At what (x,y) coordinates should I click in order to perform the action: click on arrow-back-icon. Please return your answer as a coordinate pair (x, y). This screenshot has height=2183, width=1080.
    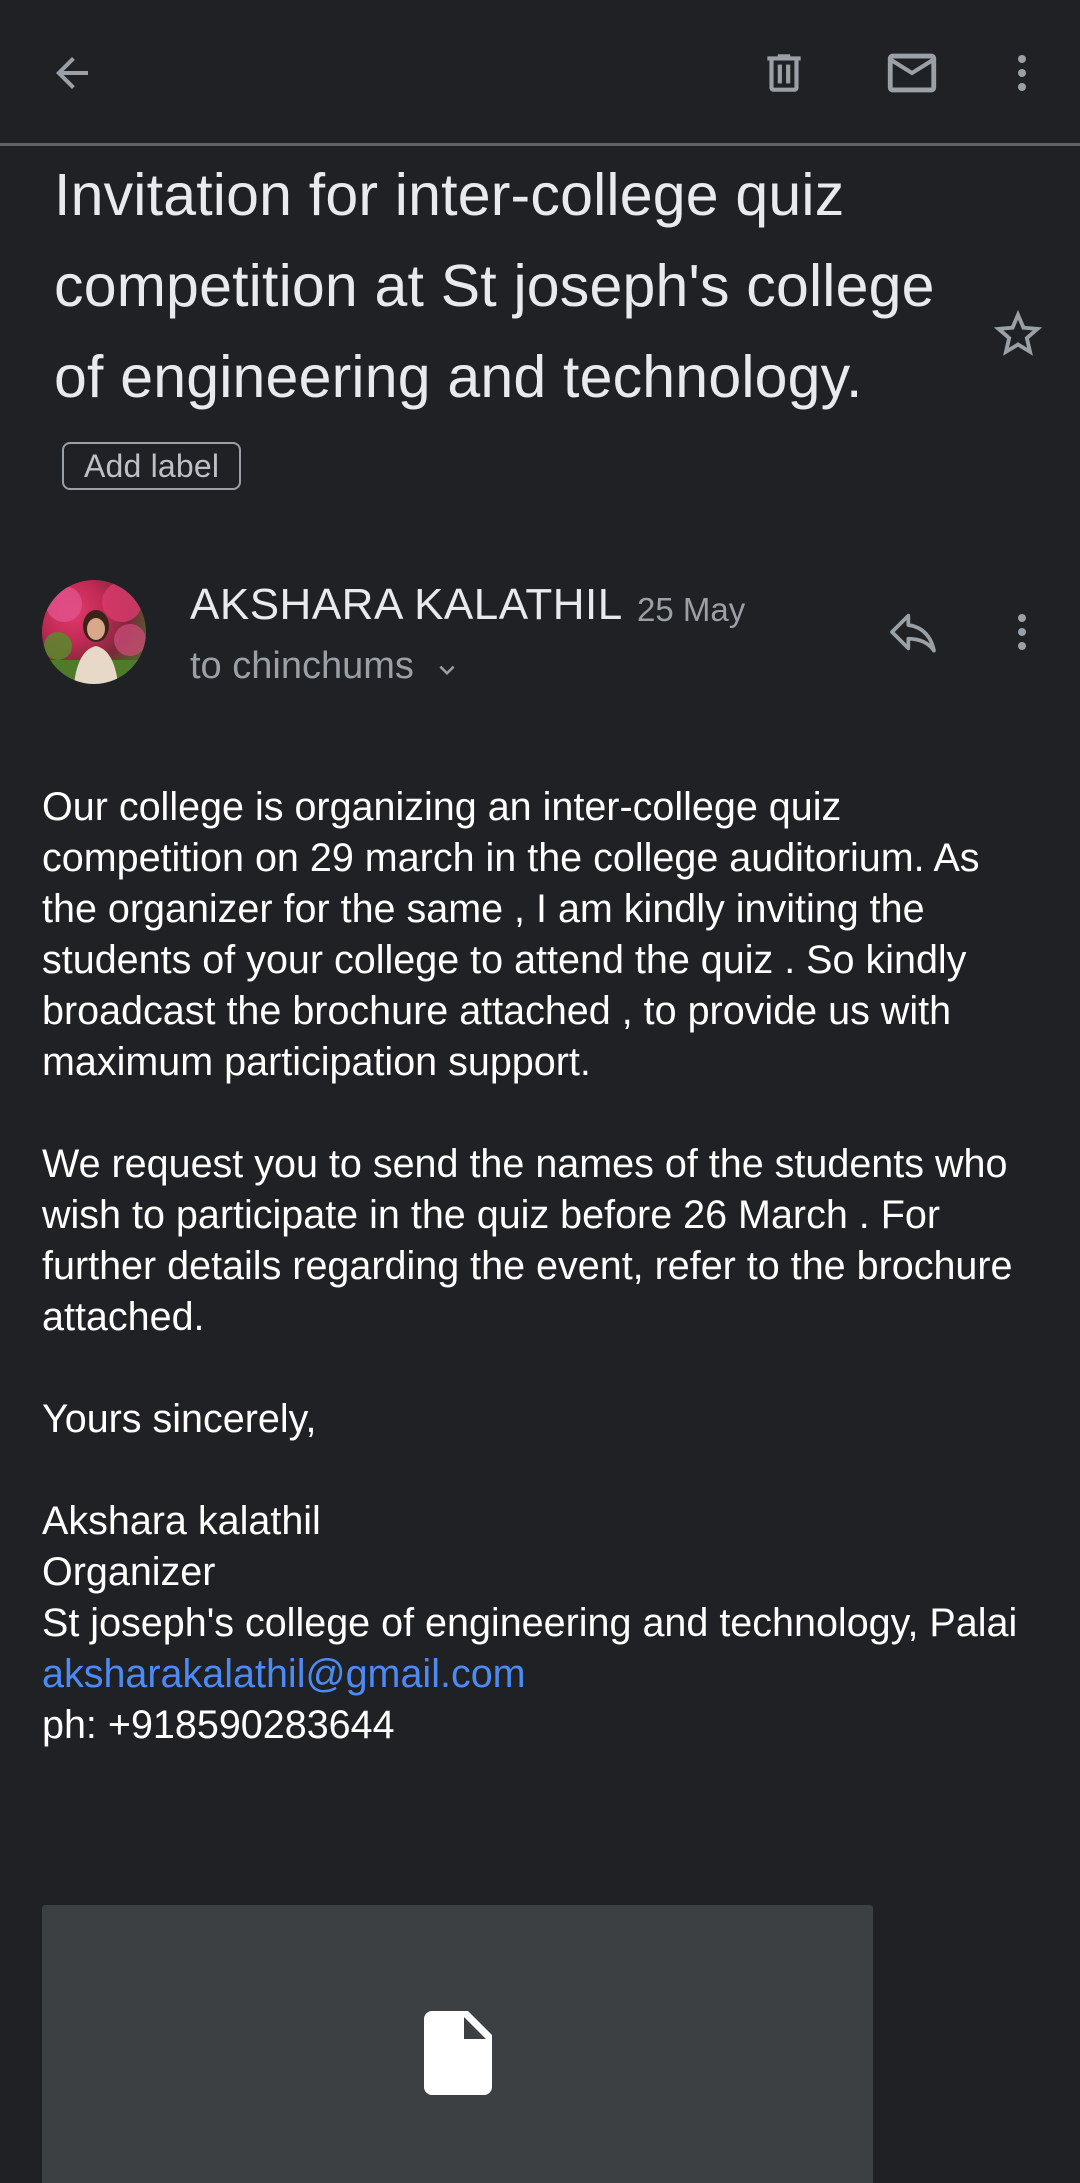
    Looking at the image, I should click on (72, 73).